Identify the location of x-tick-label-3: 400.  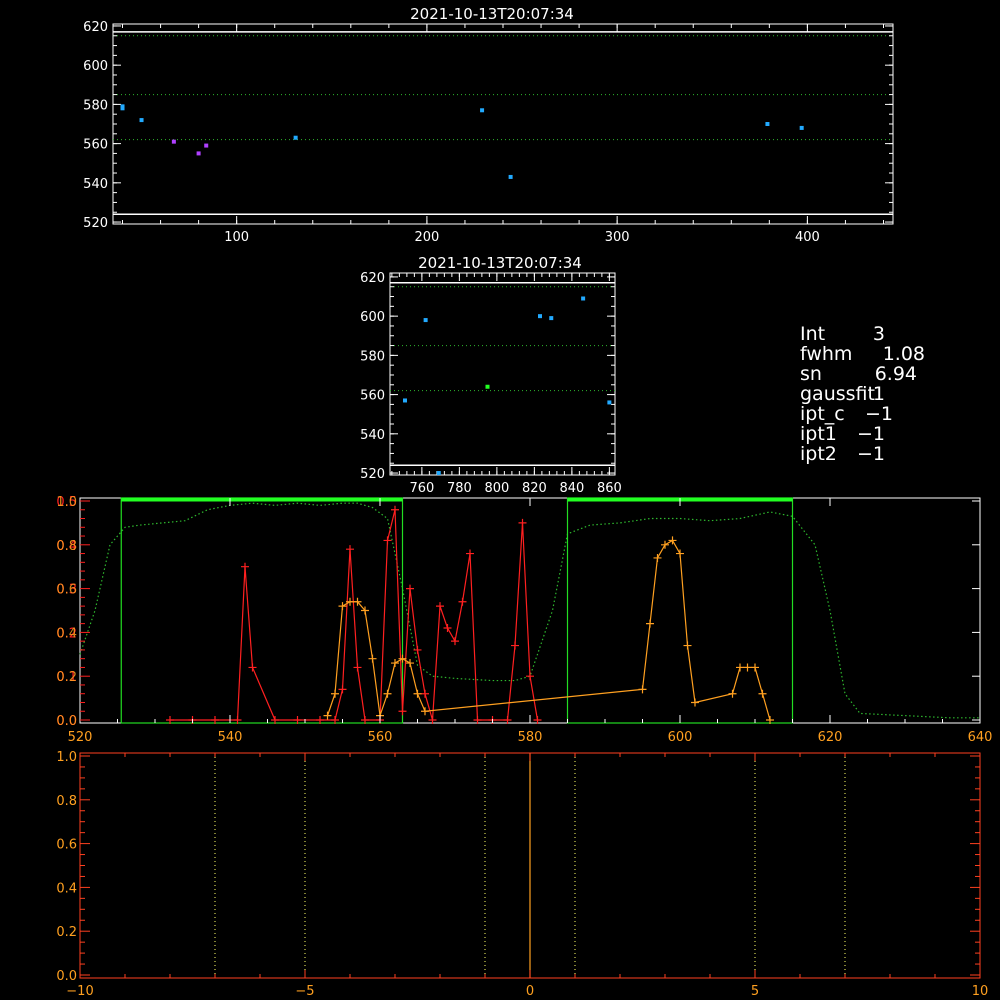
(807, 237).